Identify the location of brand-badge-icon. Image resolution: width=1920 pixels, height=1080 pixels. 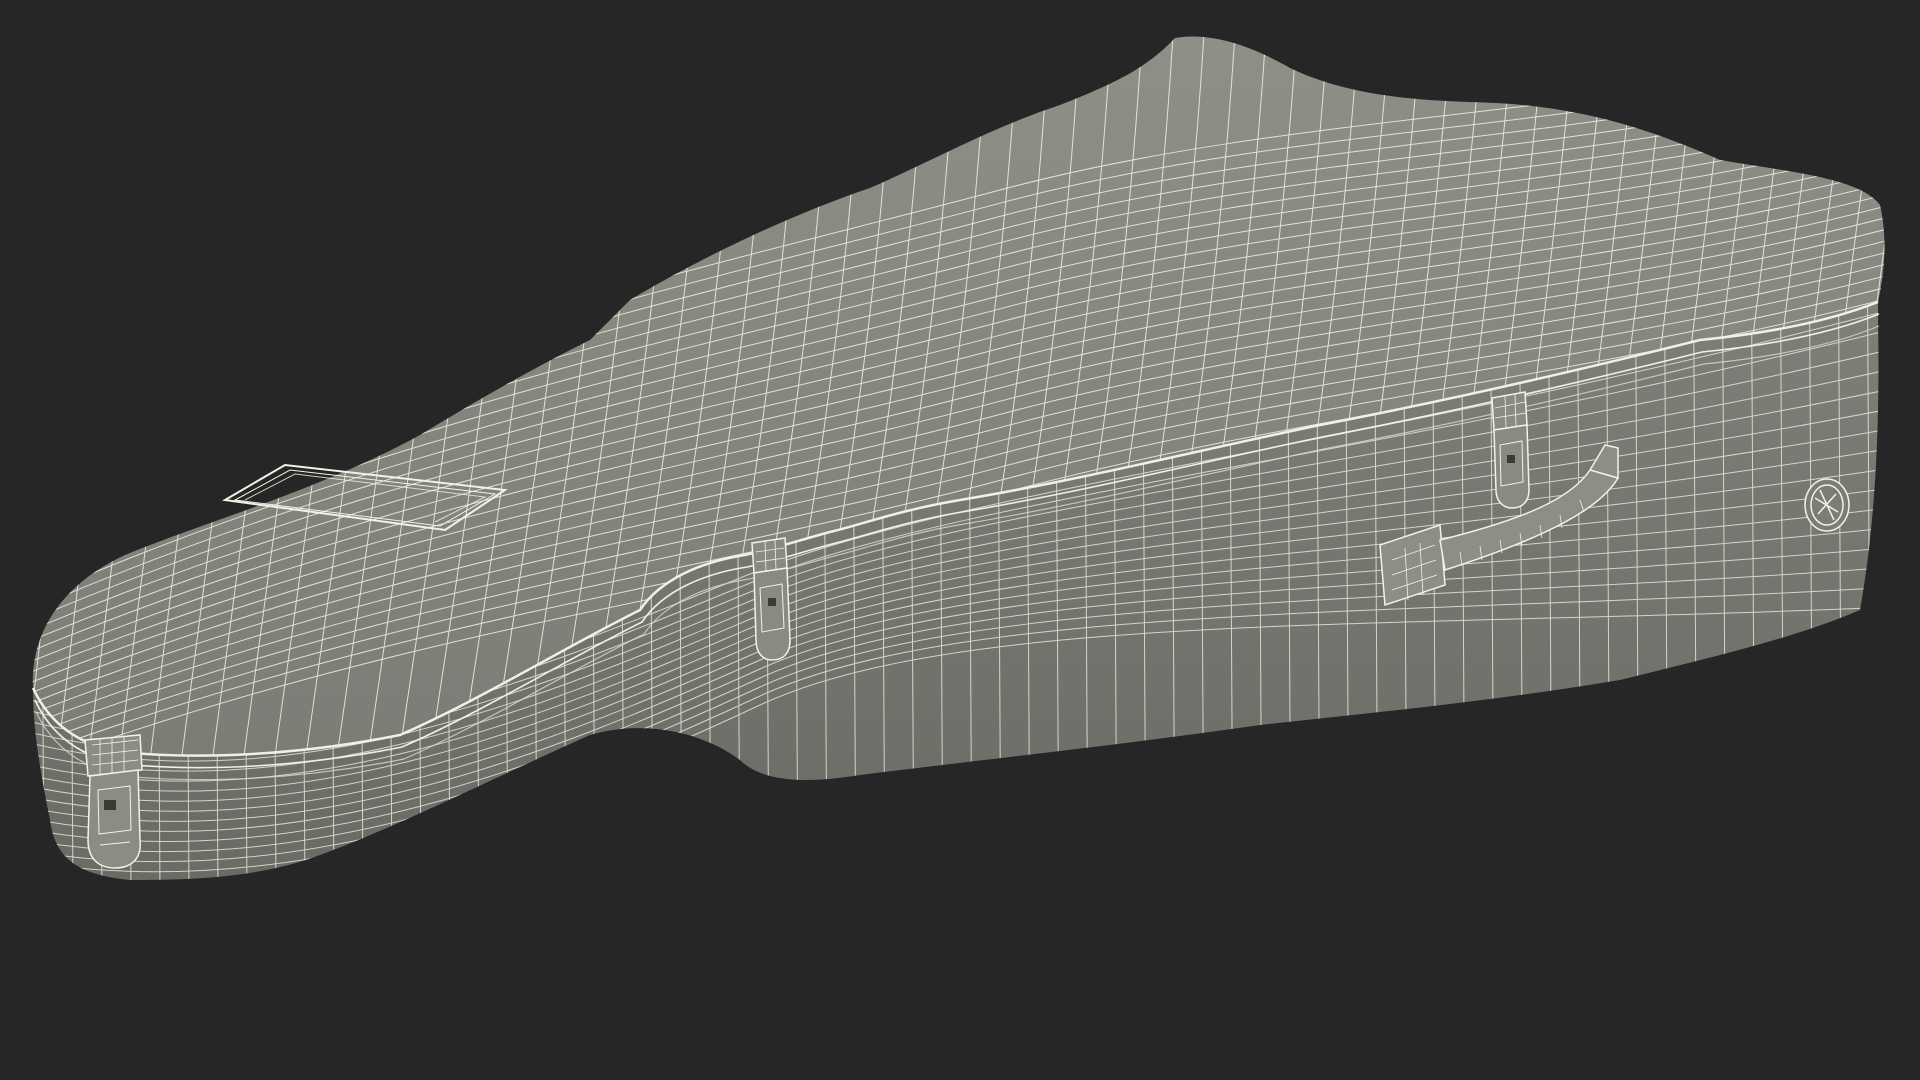
(1827, 505).